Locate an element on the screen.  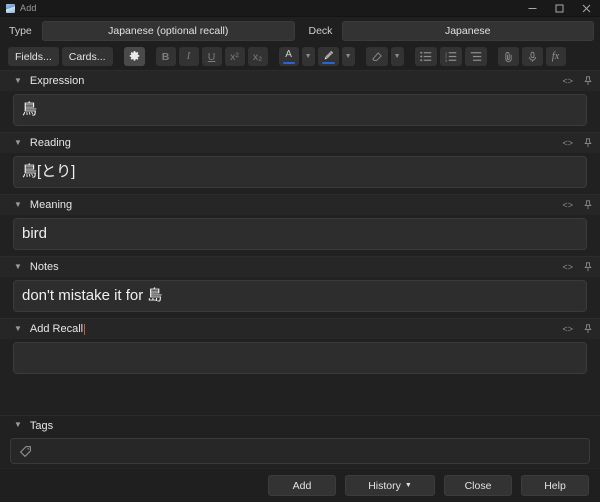
field-label-add-recall: Add Recall is located at coordinates (56, 329).